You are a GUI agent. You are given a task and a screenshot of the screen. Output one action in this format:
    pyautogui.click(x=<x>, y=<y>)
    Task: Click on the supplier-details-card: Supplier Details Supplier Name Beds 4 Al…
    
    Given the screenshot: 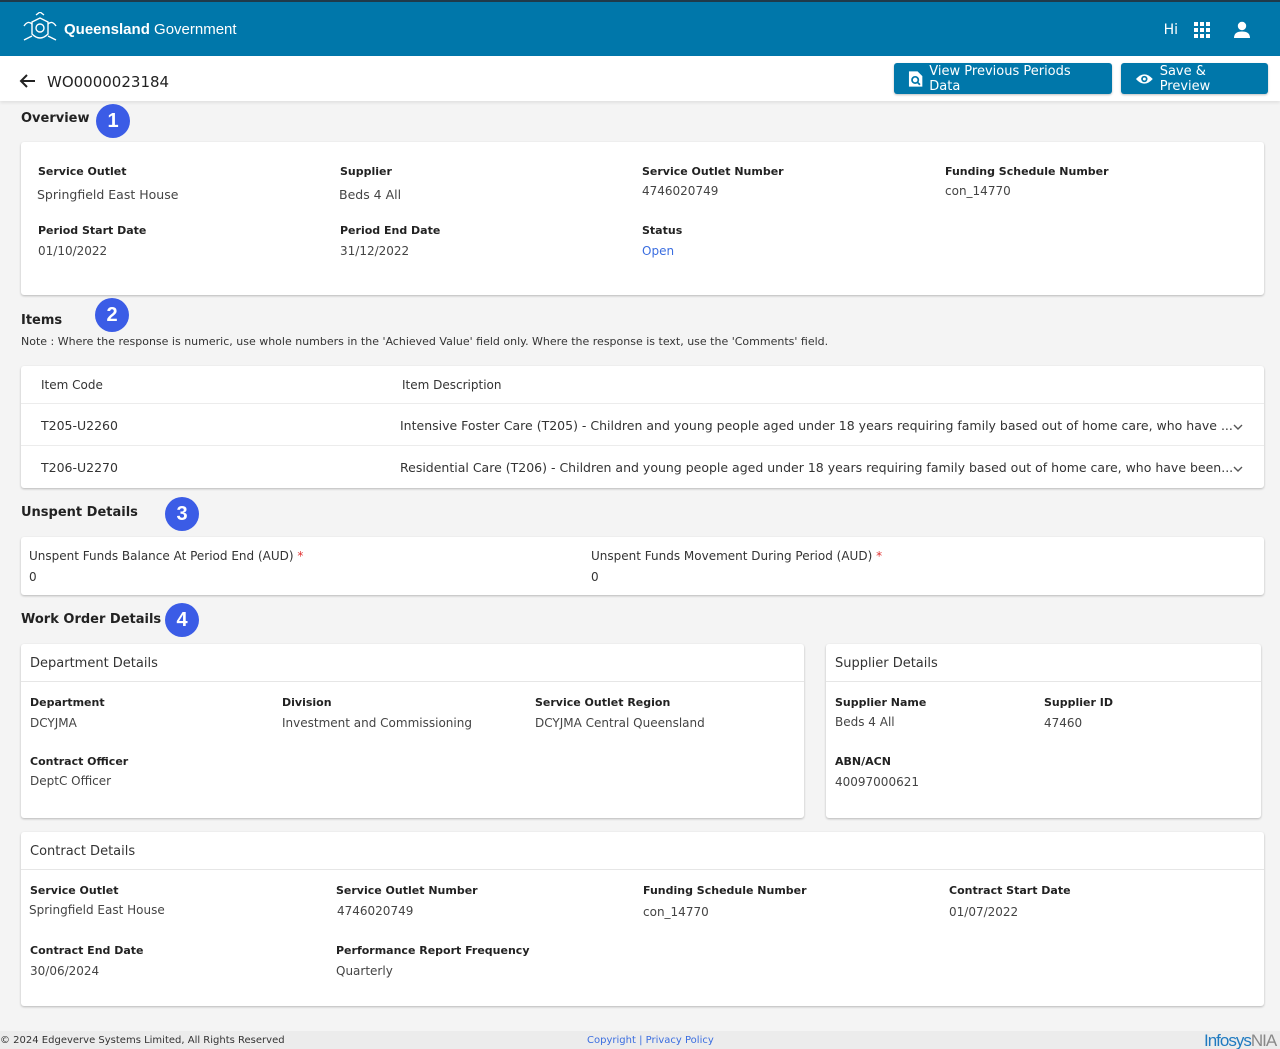 What is the action you would take?
    pyautogui.click(x=1043, y=731)
    